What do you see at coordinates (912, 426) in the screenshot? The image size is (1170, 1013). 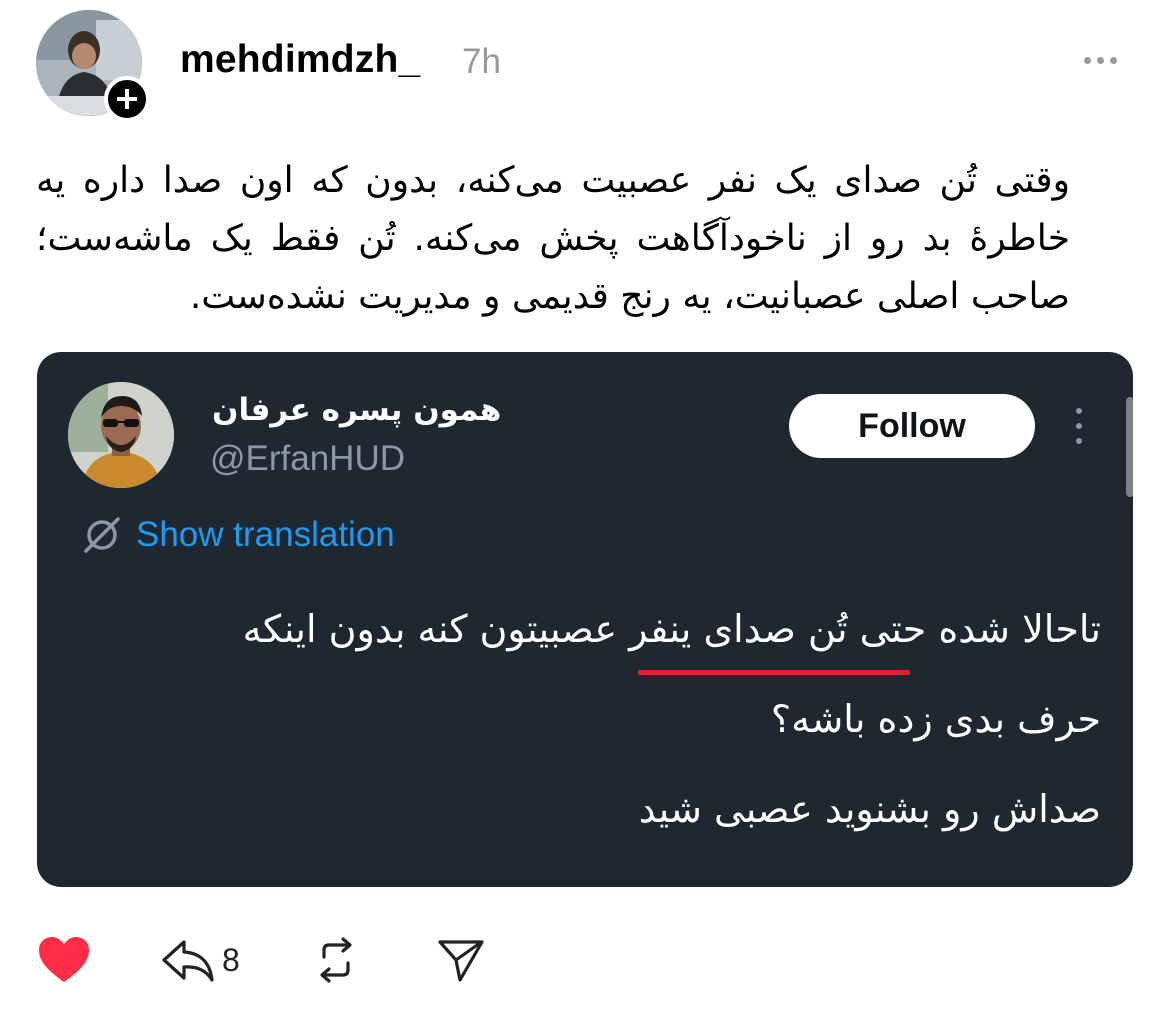 I see `follow-button: Follow` at bounding box center [912, 426].